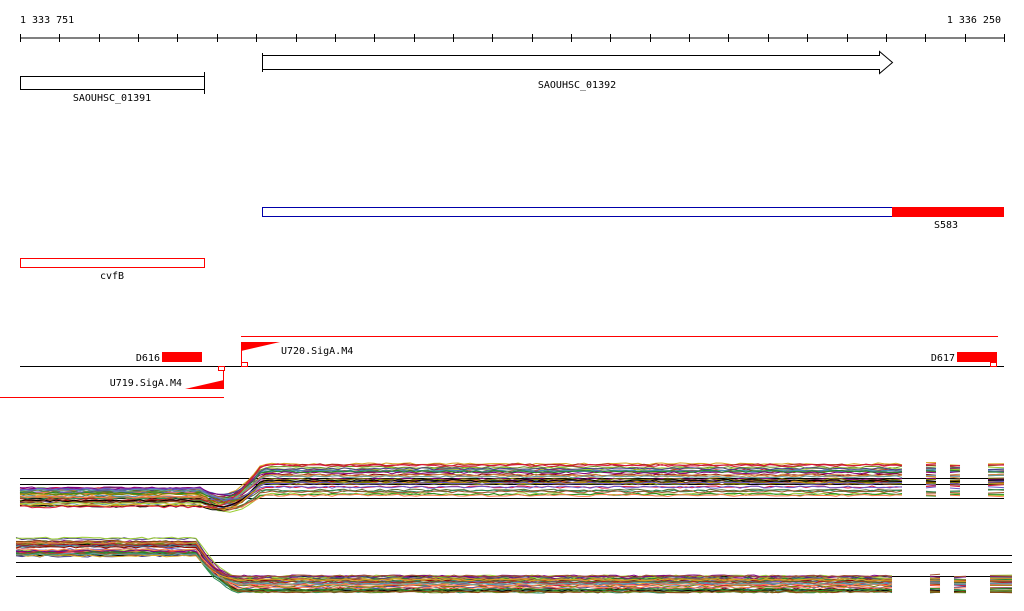 The width and height of the screenshot is (1024, 611). What do you see at coordinates (502, 367) in the screenshot?
I see `segment-track: D616 U720.SigA.M4 D617 U719.SigA.M4` at bounding box center [502, 367].